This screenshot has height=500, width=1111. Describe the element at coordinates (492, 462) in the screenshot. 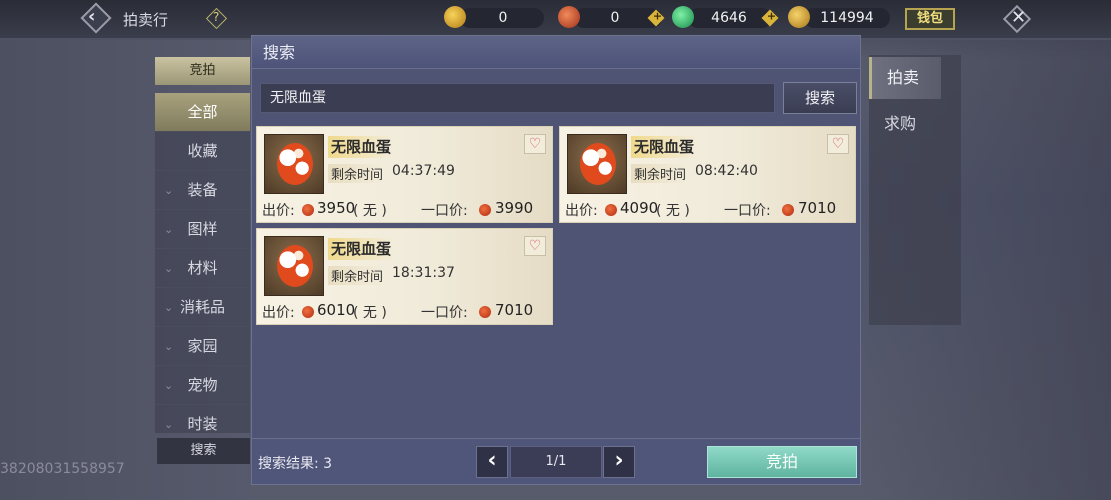

I see `prev-page-button: ‹` at that location.